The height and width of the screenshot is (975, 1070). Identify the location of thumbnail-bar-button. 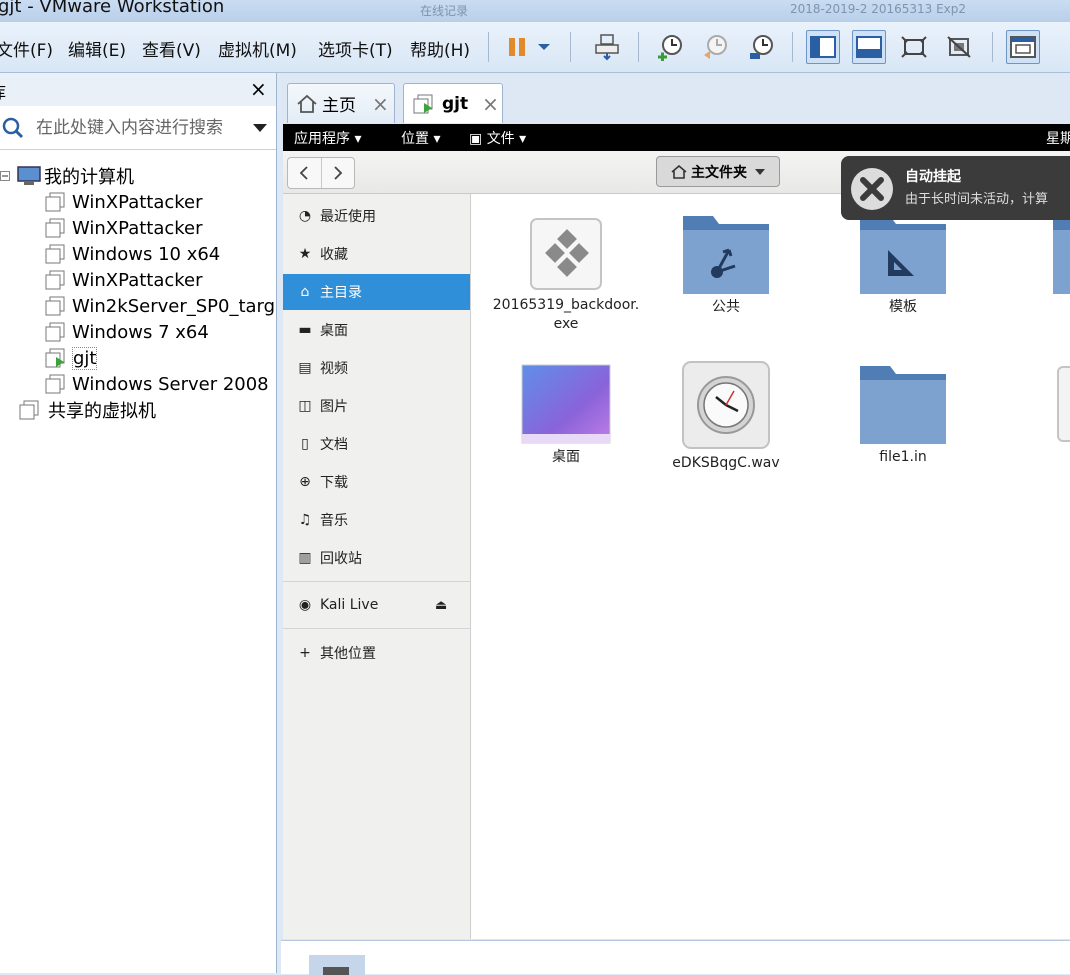
(869, 47).